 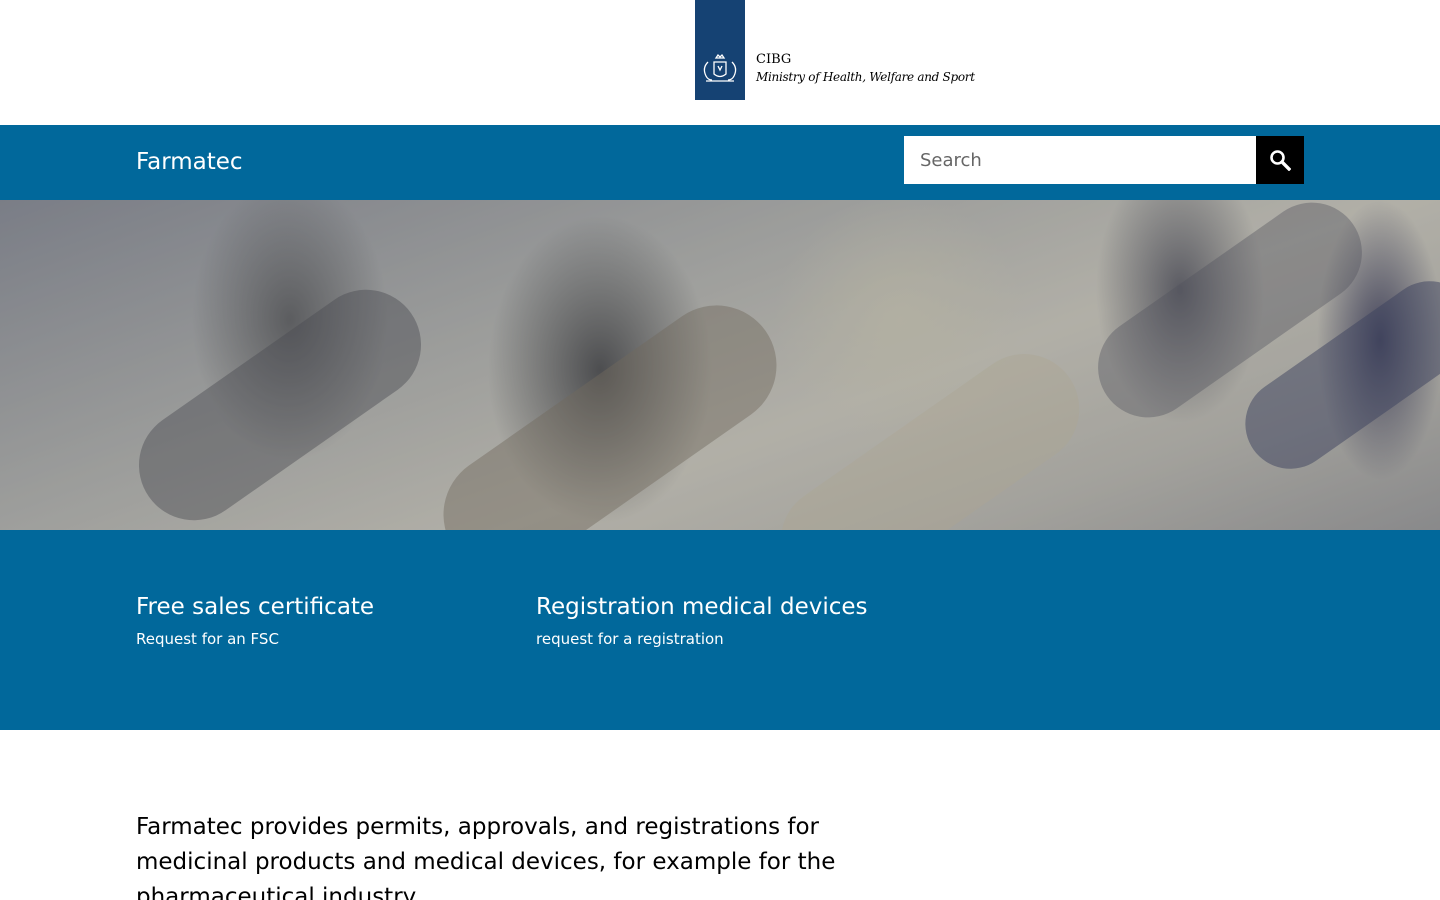 What do you see at coordinates (720, 162) in the screenshot?
I see `main-navbar: Farmatec` at bounding box center [720, 162].